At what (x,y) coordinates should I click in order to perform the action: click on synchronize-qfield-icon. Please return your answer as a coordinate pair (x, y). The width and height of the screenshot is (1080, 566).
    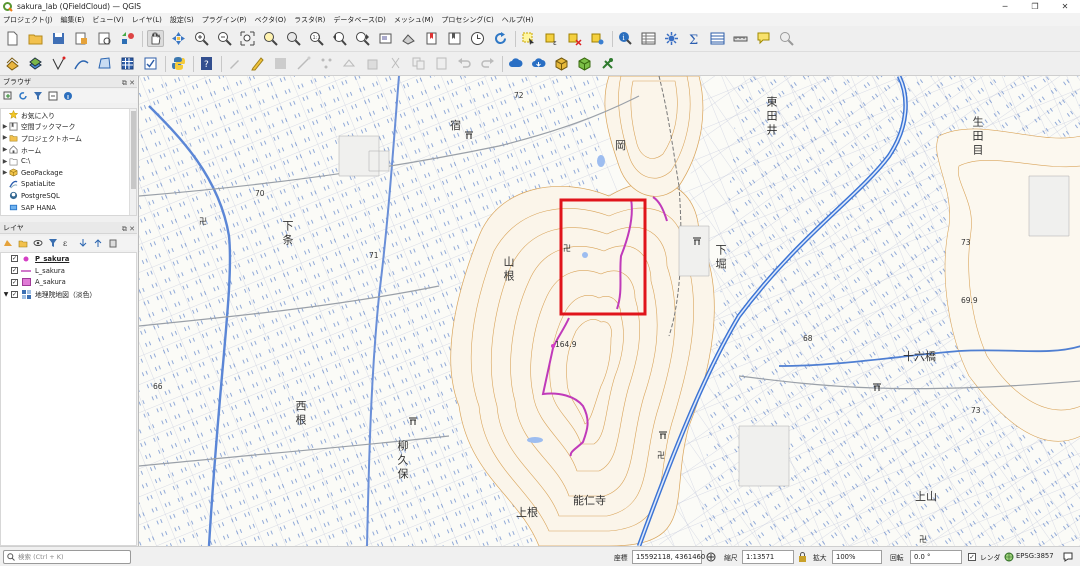
    Looking at the image, I should click on (584, 63).